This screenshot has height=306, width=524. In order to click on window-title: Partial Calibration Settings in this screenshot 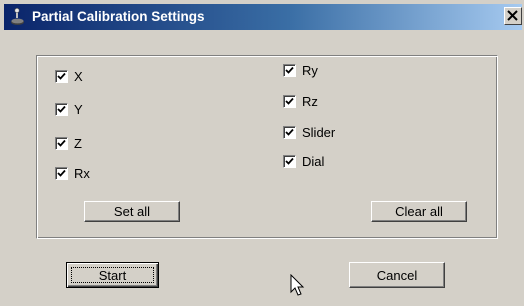, I will do `click(118, 16)`.